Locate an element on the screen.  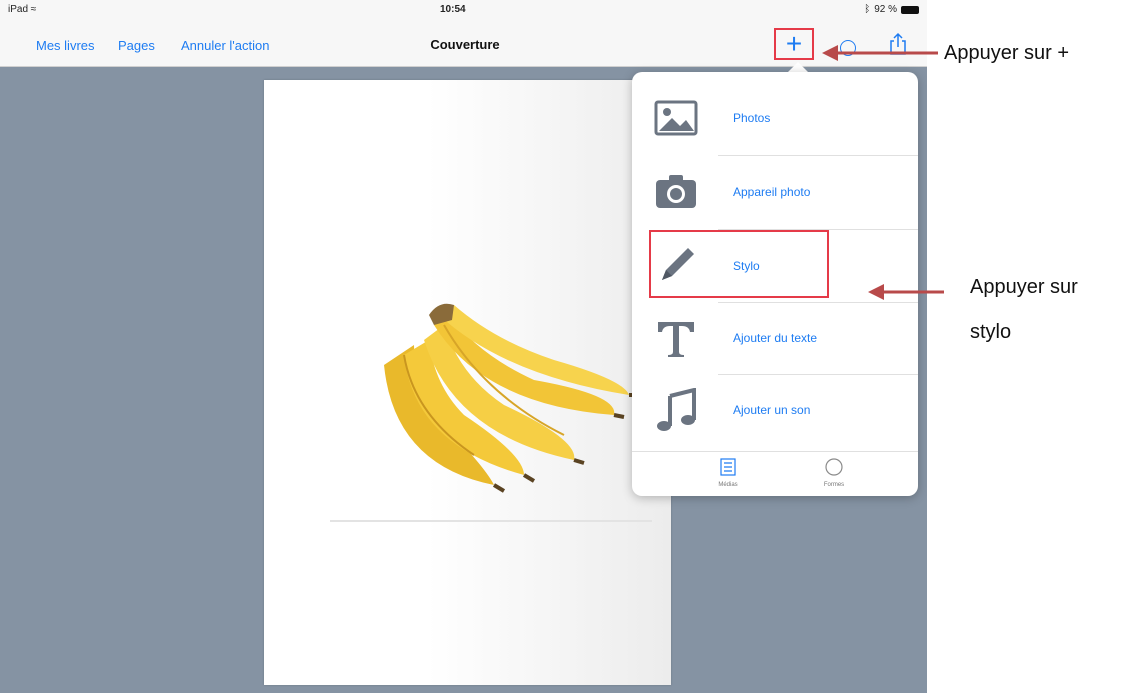
annuler-action-link: Annuler l'action is located at coordinates (225, 45).